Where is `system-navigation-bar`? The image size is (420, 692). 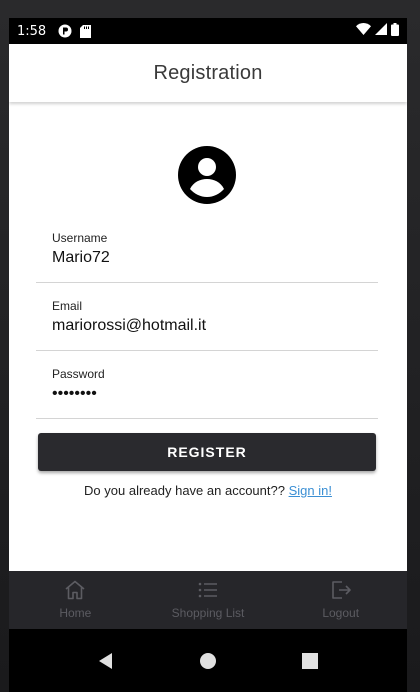 system-navigation-bar is located at coordinates (208, 660).